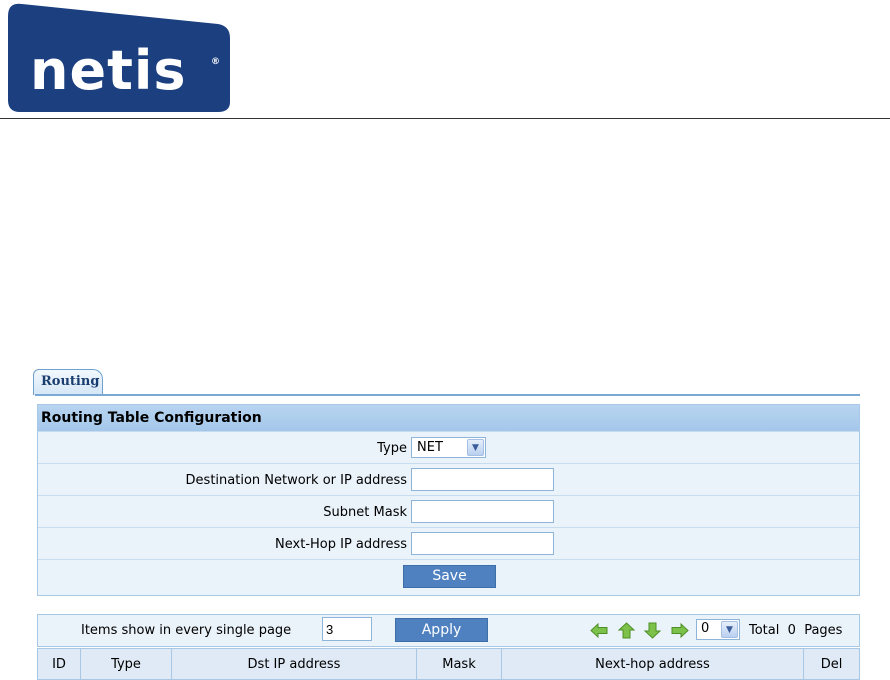 The height and width of the screenshot is (680, 890). Describe the element at coordinates (68, 382) in the screenshot. I see `tab-routing: Routing` at that location.